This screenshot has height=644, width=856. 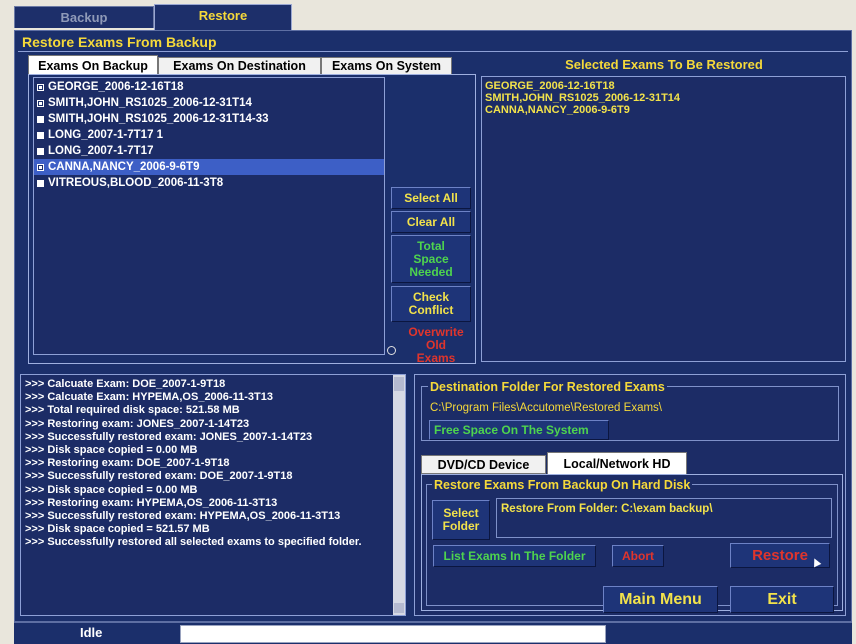 What do you see at coordinates (511, 429) in the screenshot?
I see `free-space-label: Free Space On The System` at bounding box center [511, 429].